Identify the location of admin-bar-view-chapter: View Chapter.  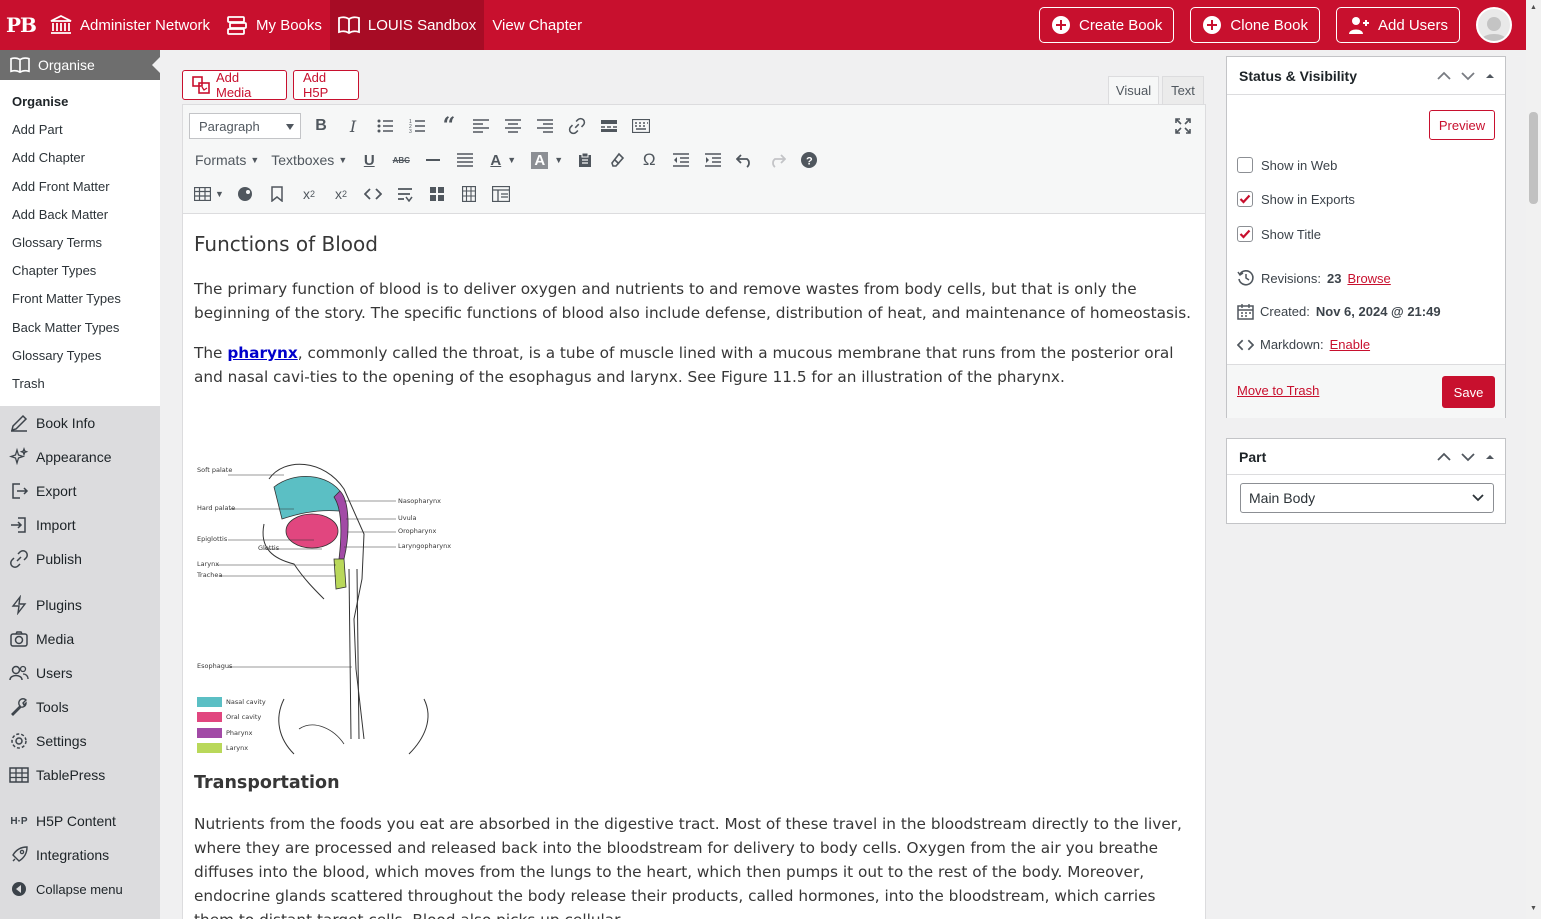
(537, 25).